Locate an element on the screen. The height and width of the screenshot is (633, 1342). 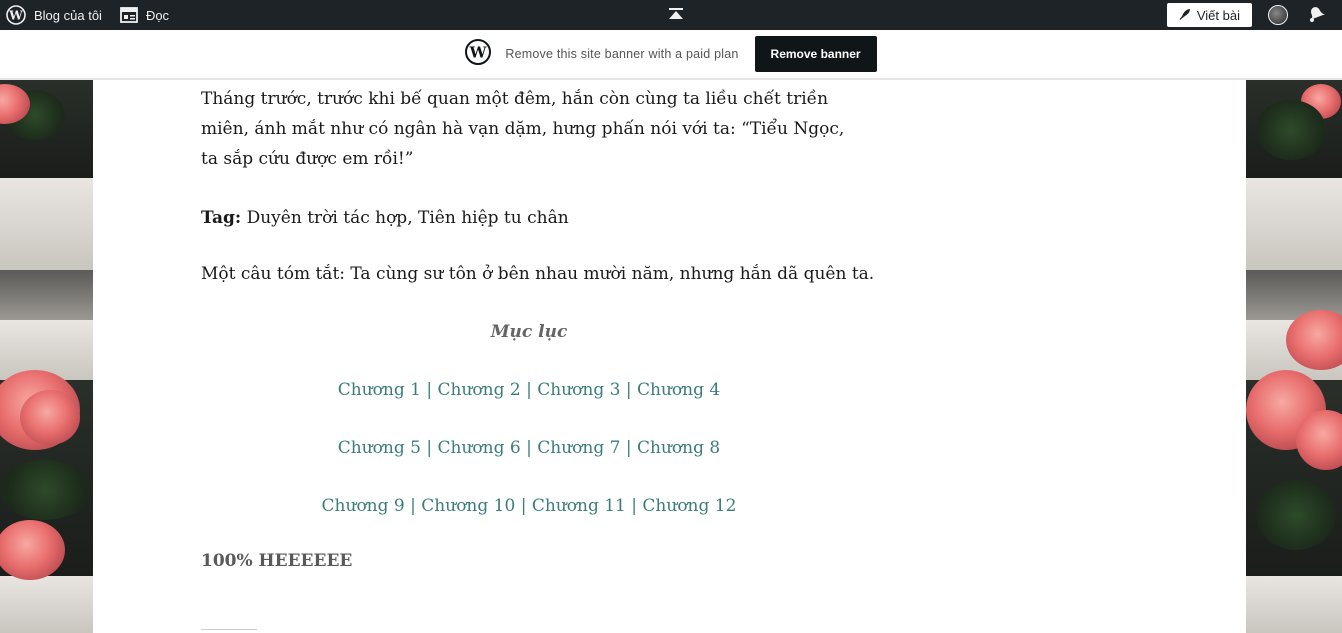
chapter-link-8: Chương 8 is located at coordinates (678, 448).